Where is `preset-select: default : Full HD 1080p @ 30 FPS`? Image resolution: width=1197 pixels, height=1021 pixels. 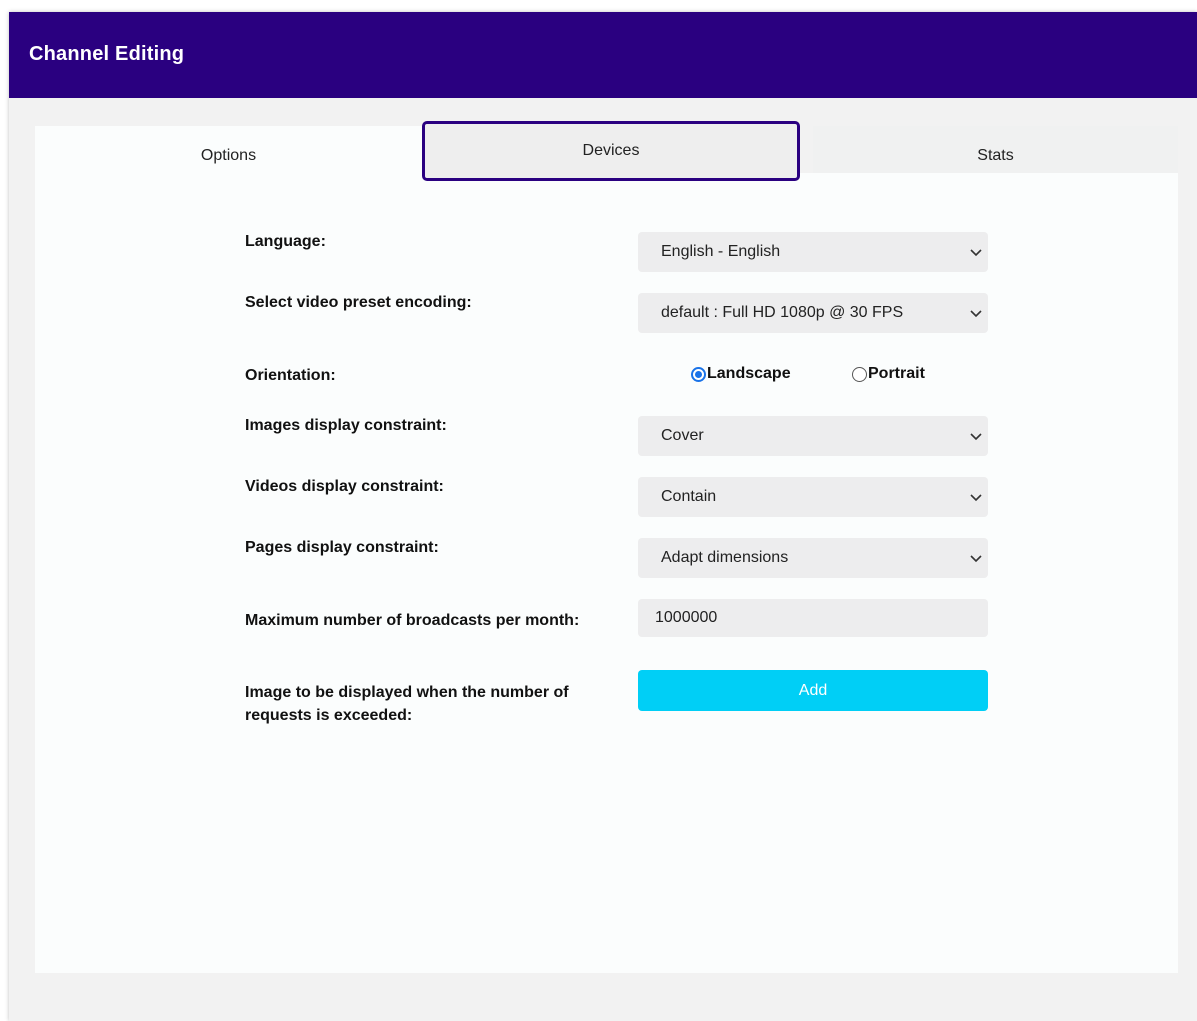
preset-select: default : Full HD 1080p @ 30 FPS is located at coordinates (813, 313).